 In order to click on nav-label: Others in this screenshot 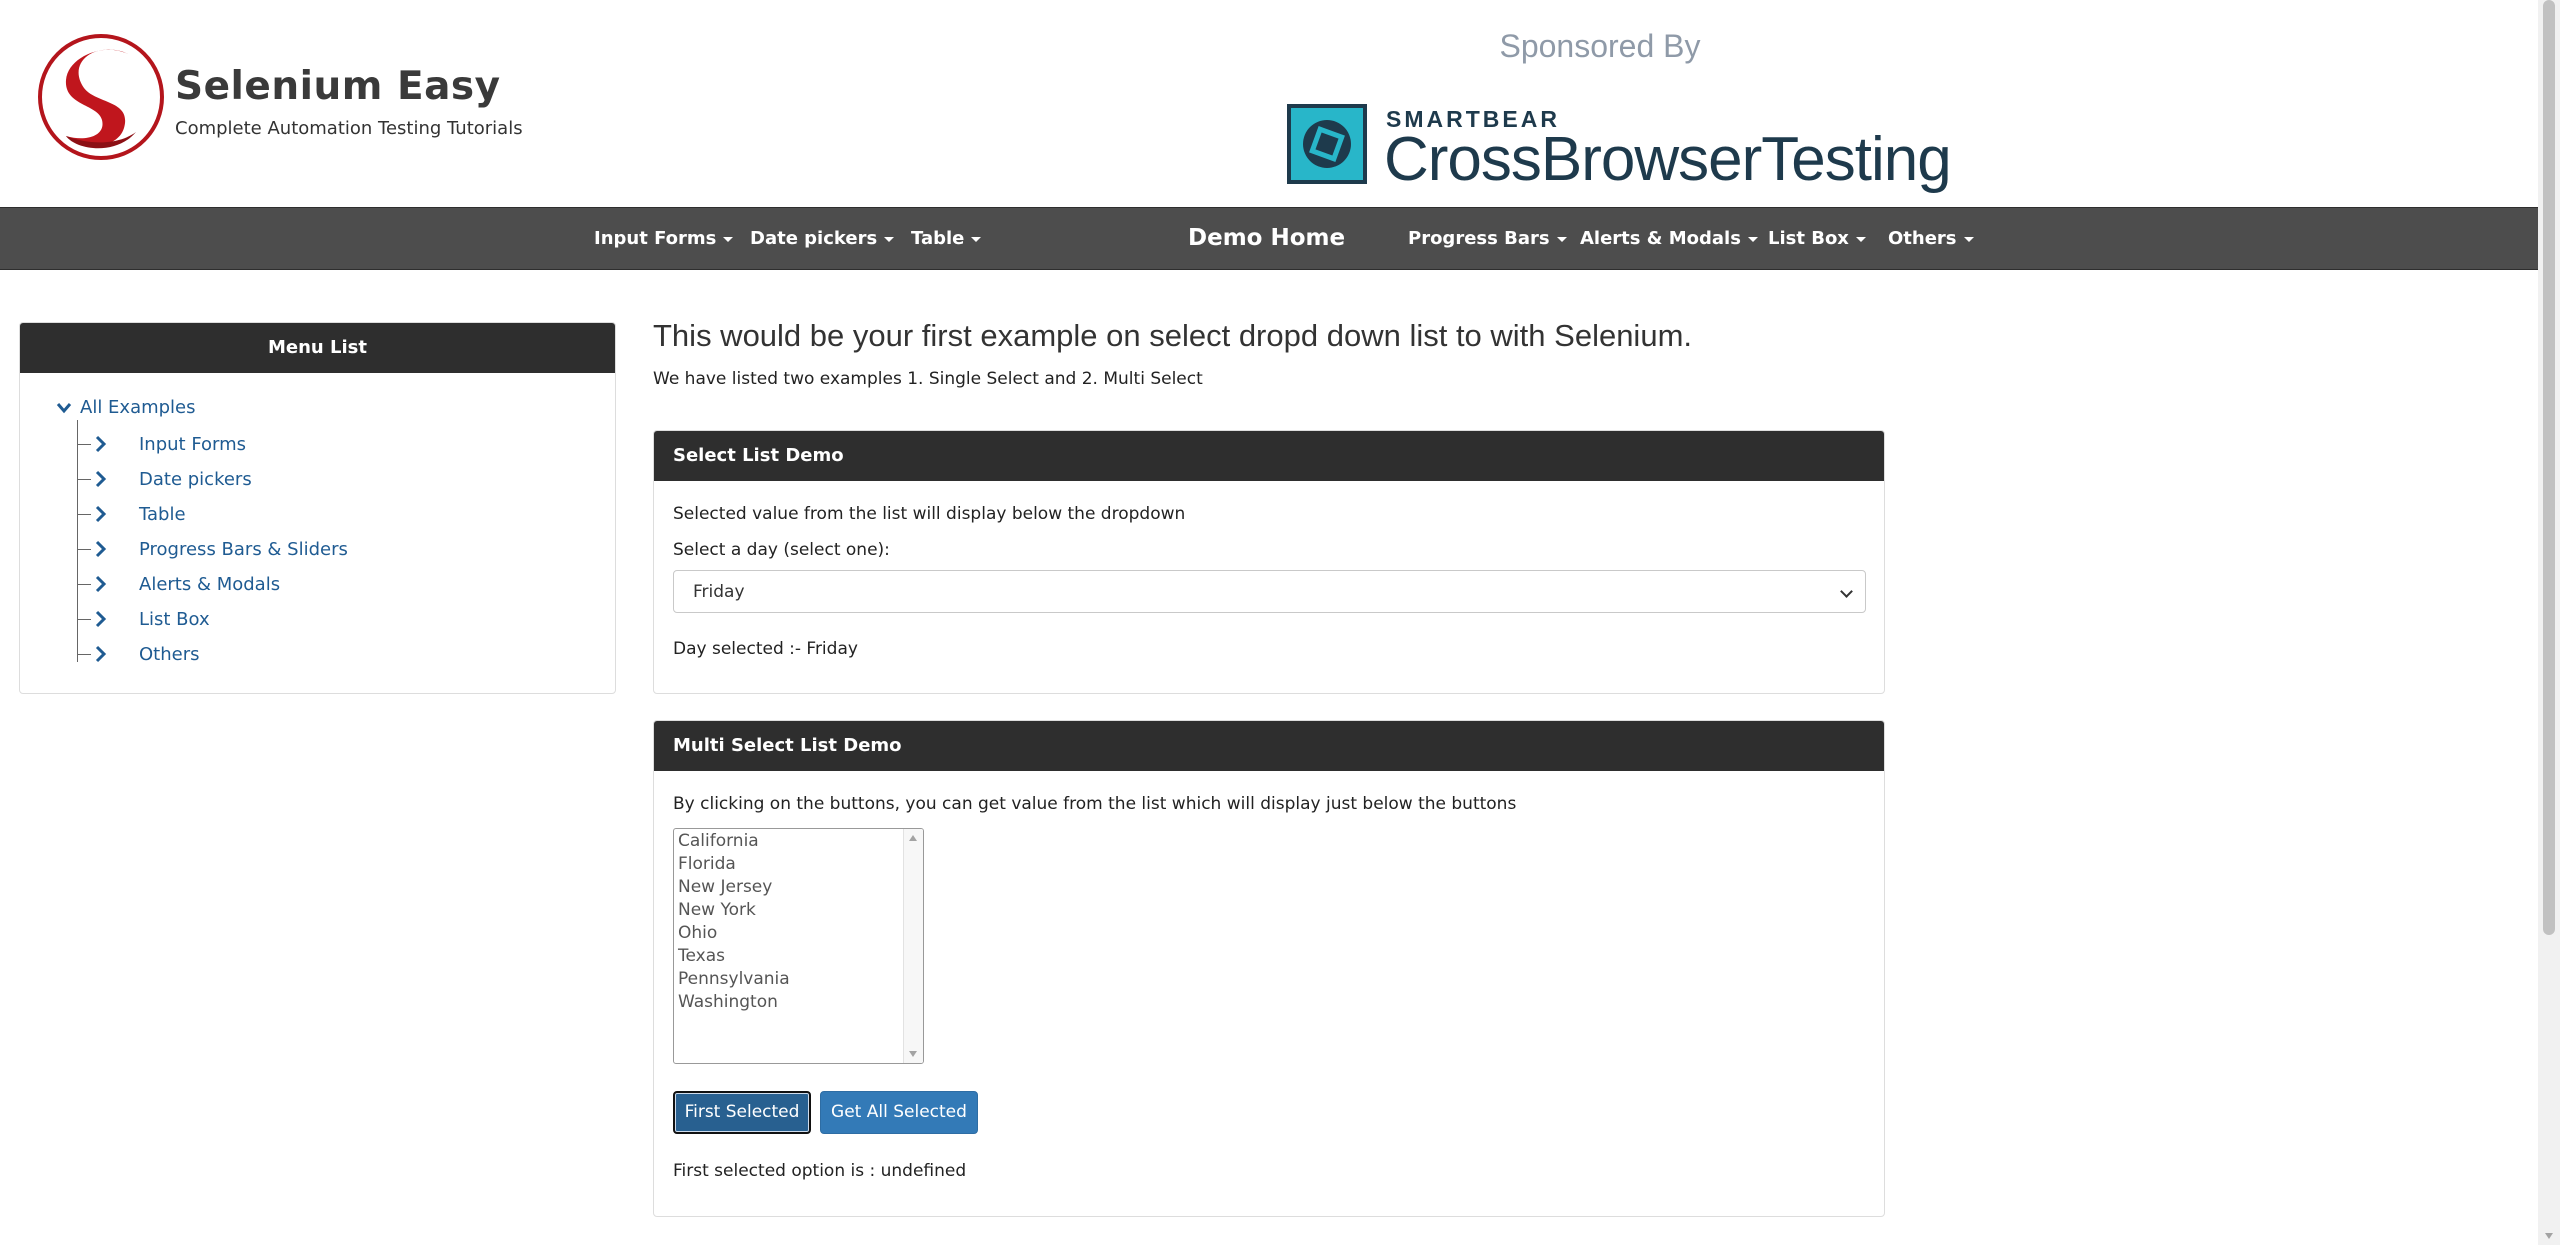, I will do `click(1922, 238)`.